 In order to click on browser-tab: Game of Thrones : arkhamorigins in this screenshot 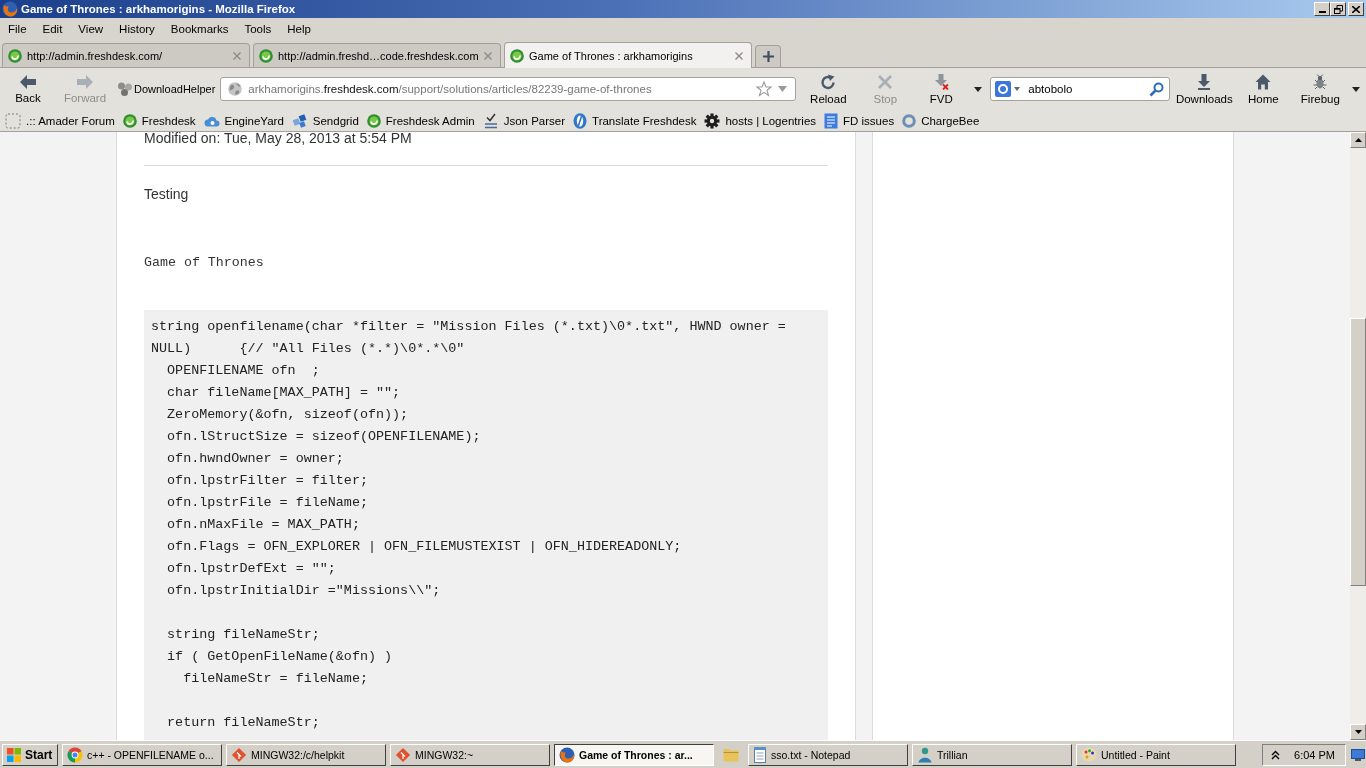, I will do `click(628, 55)`.